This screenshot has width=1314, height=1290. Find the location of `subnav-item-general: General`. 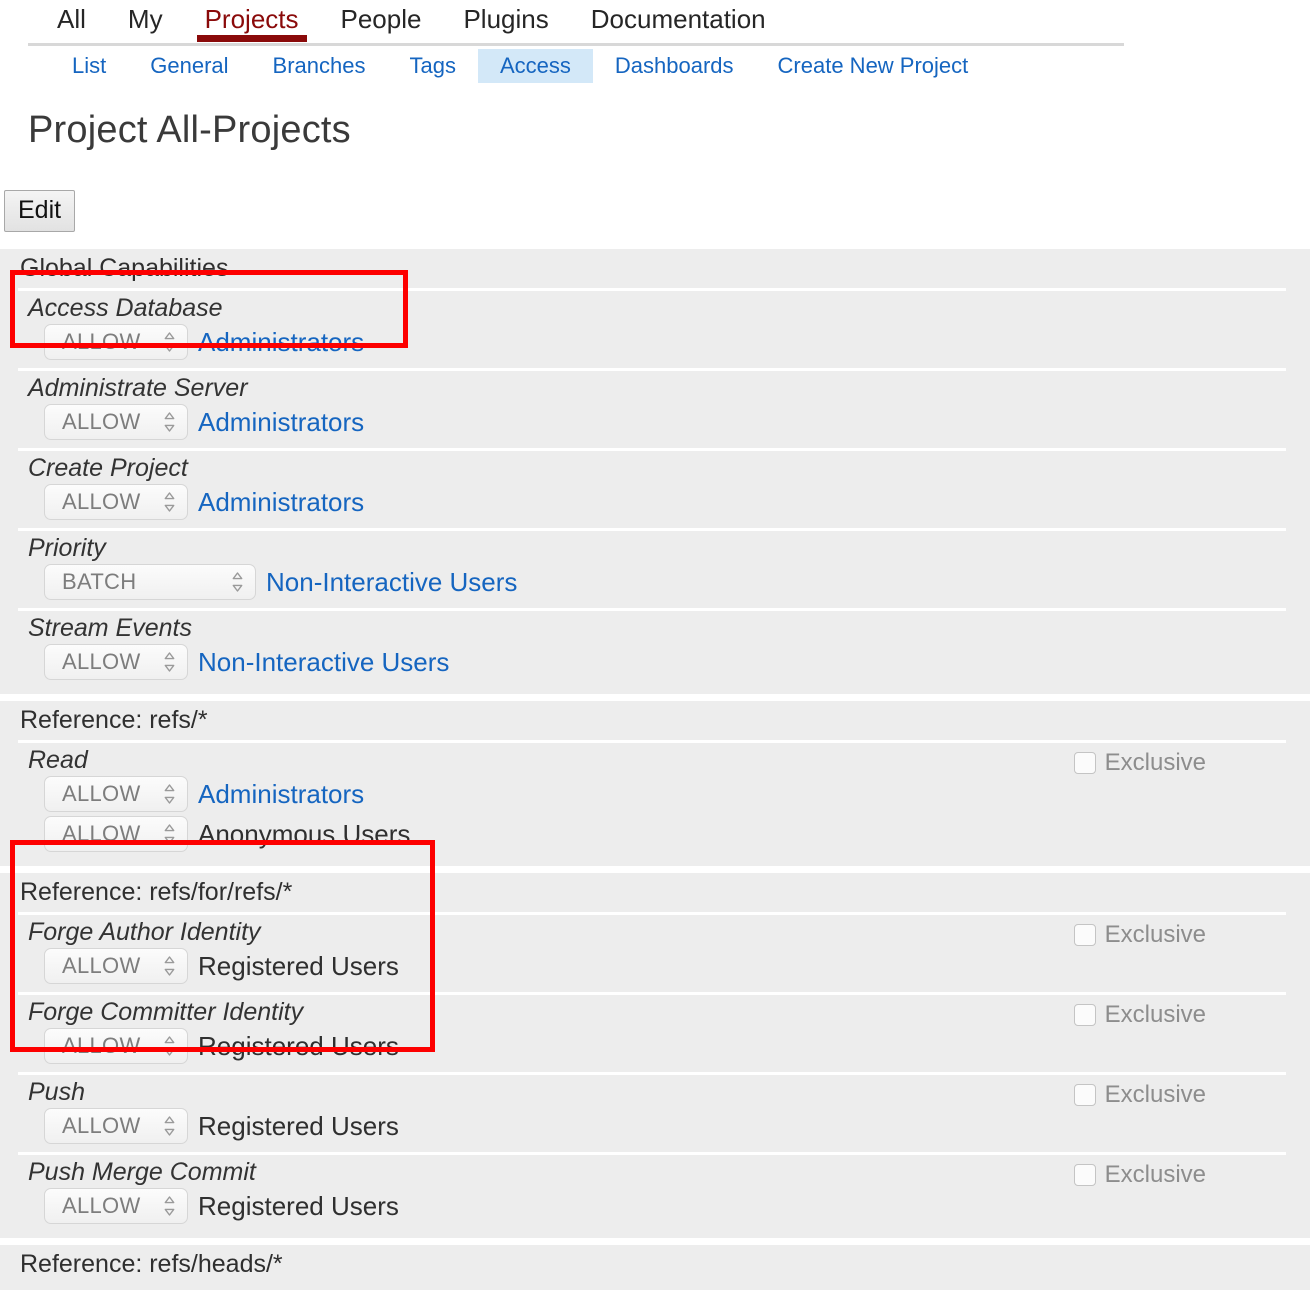

subnav-item-general: General is located at coordinates (189, 66).